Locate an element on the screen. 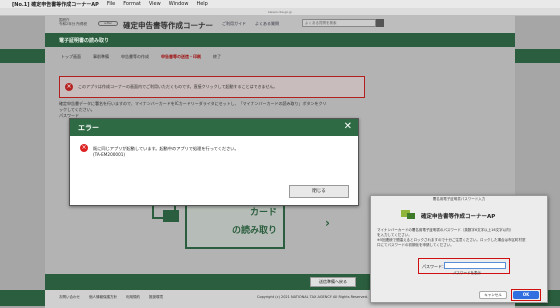 This screenshot has height=308, width=560. back-to-send-prep-button: 送信準備へ戻る is located at coordinates (333, 282).